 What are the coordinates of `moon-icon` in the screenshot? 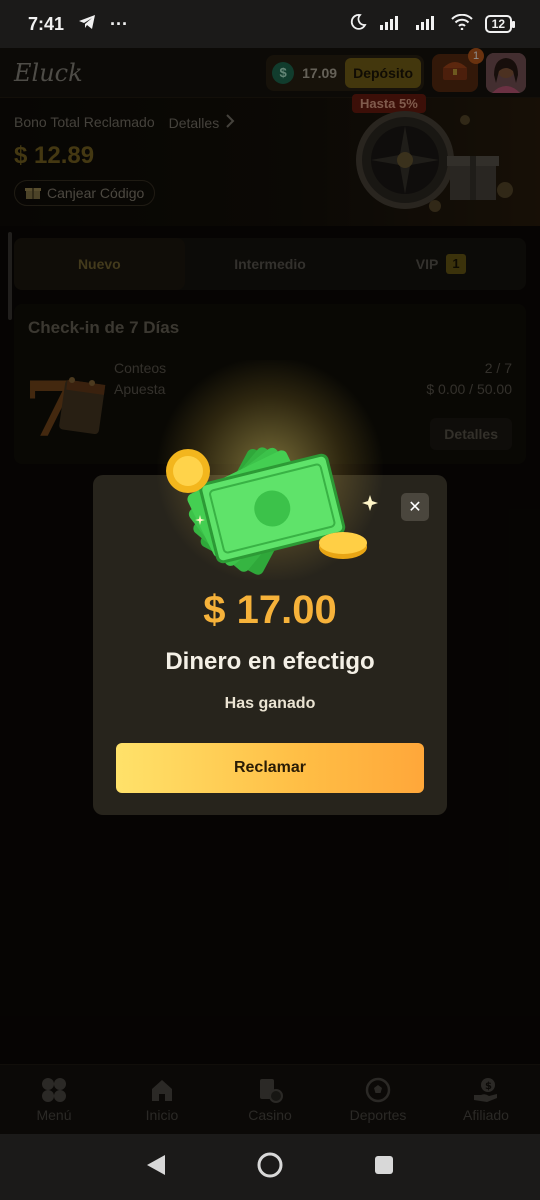 It's located at (358, 24).